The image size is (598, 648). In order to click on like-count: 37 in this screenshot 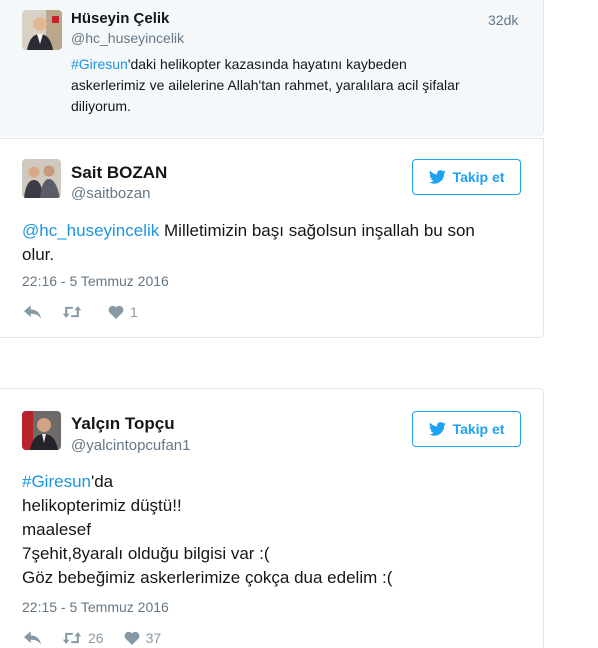, I will do `click(153, 638)`.